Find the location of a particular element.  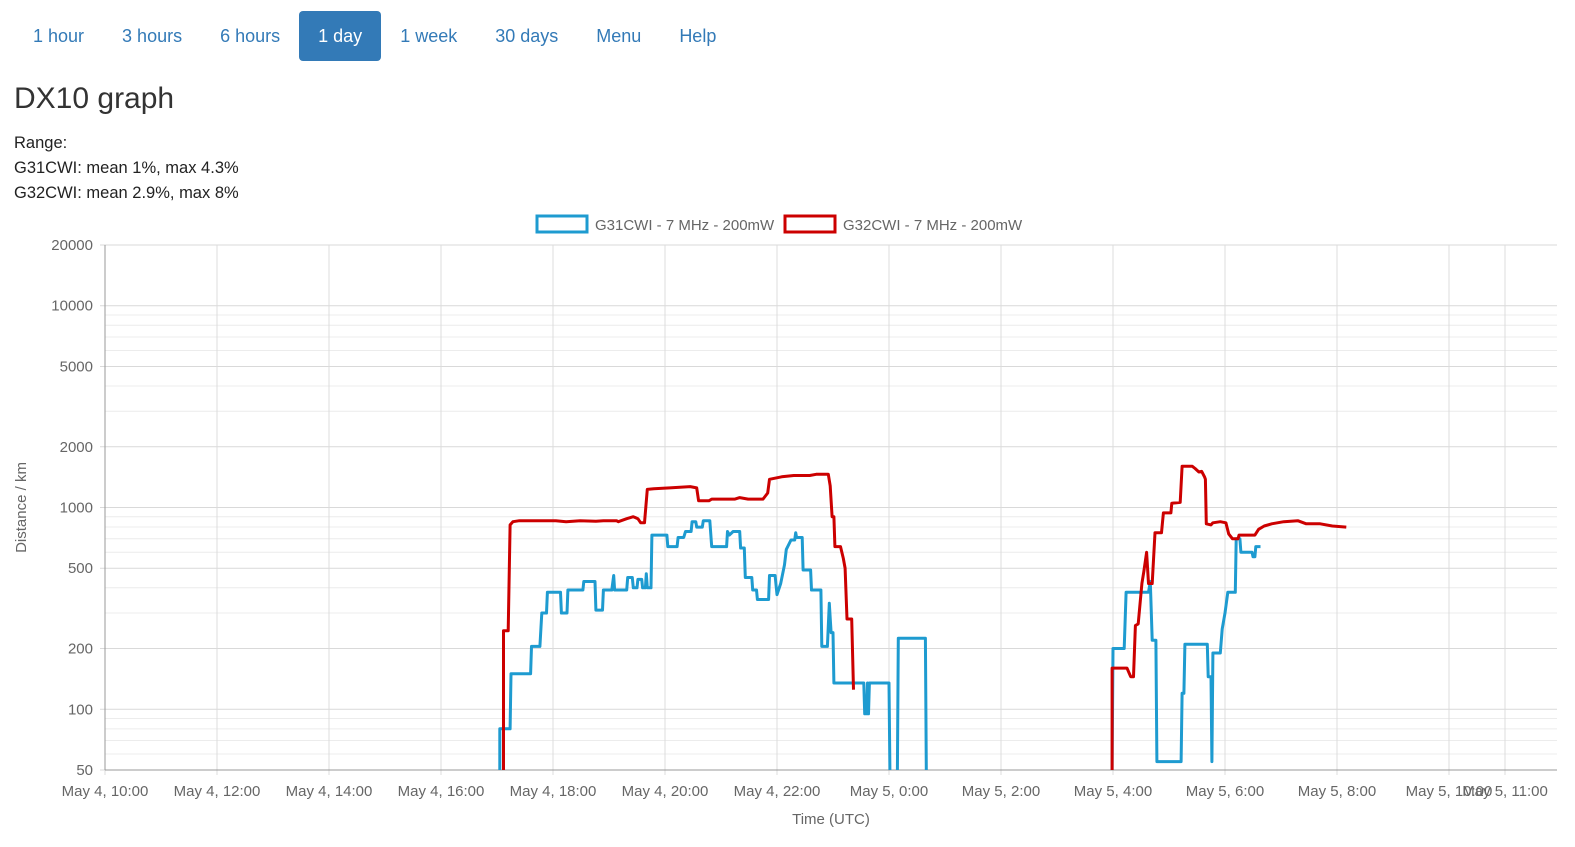

page-title: DX10 graph is located at coordinates (94, 98).